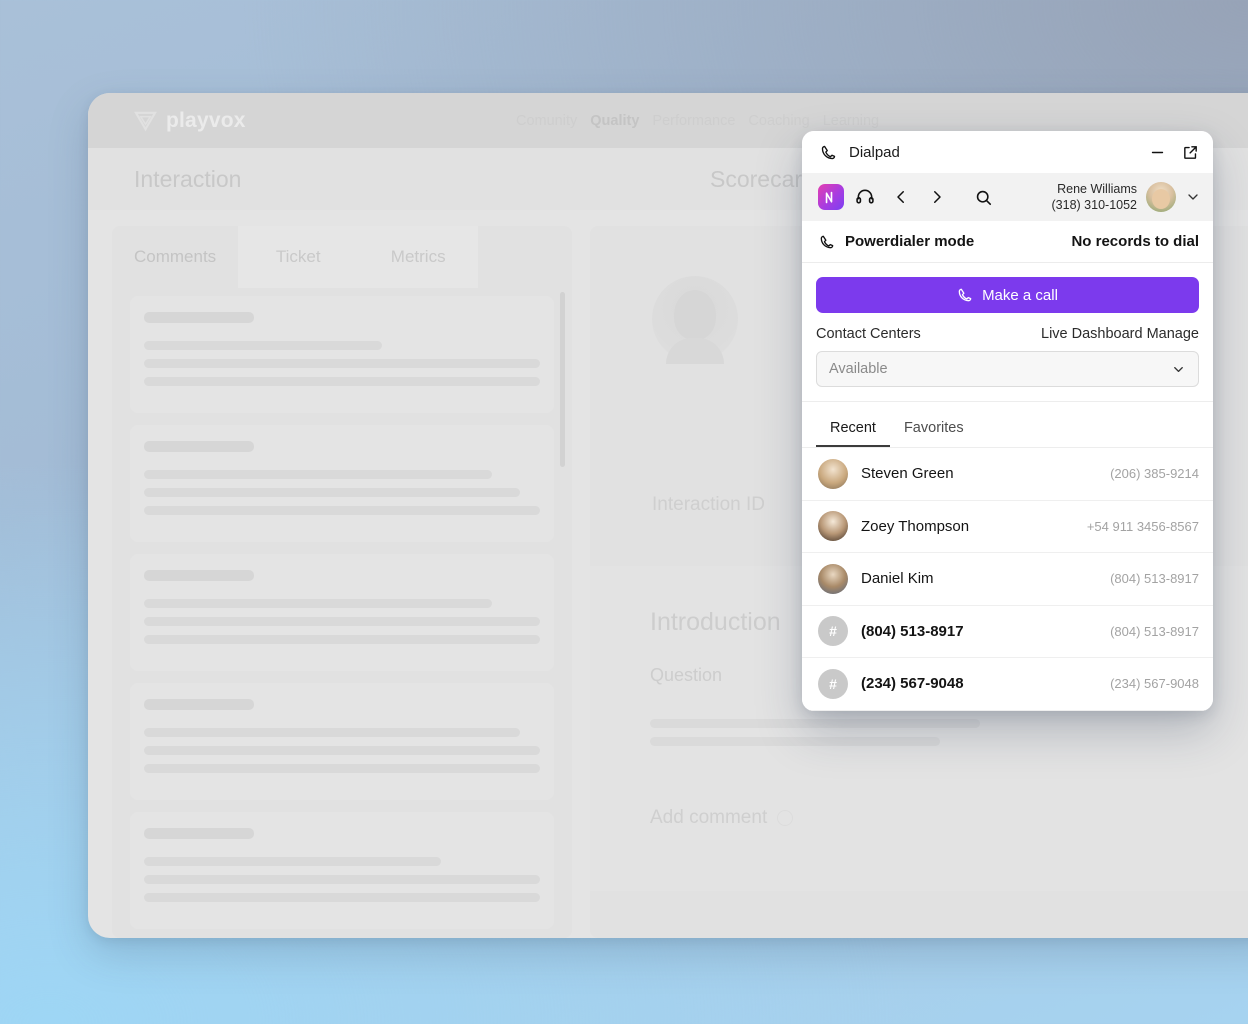  What do you see at coordinates (912, 631) in the screenshot?
I see `contact-name: (804) 513-8917` at bounding box center [912, 631].